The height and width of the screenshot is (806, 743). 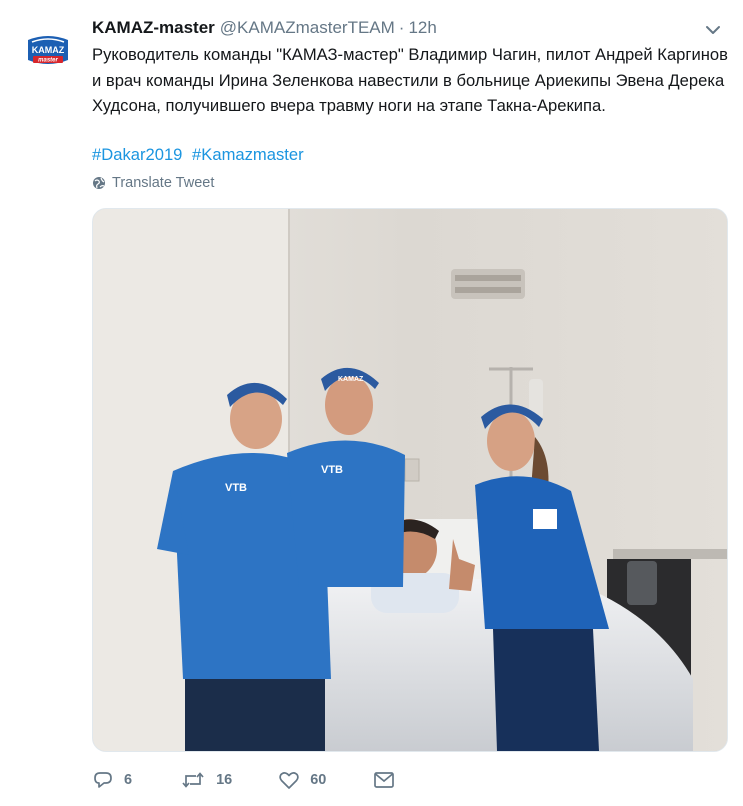 I want to click on hashtag-link: #Dakar2019, so click(x=137, y=154).